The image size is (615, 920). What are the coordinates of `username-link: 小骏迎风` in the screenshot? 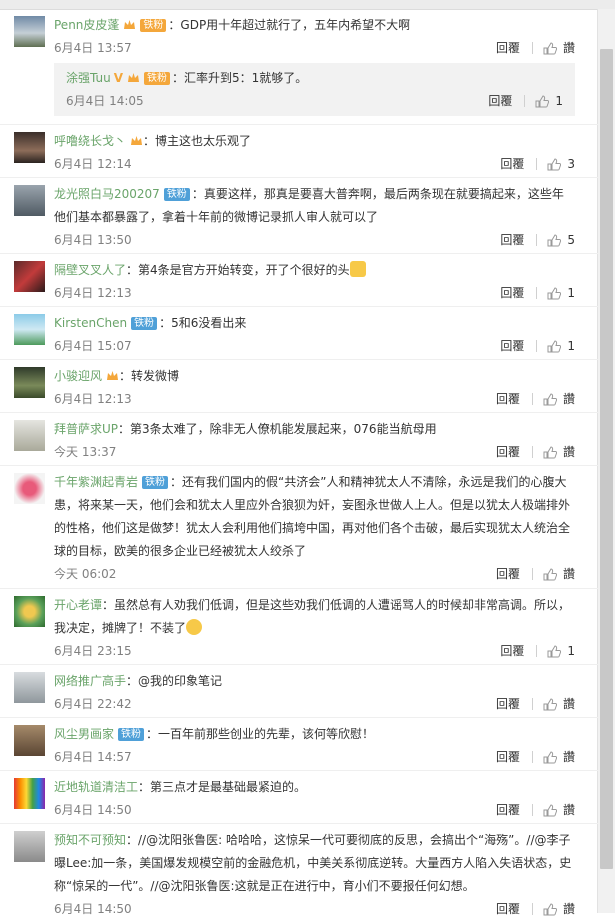 It's located at (78, 376).